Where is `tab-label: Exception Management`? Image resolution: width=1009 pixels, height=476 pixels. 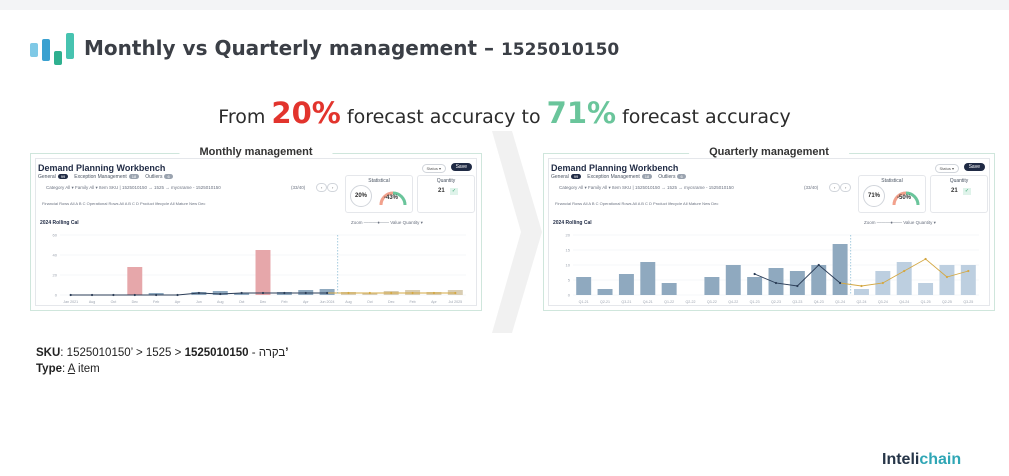
tab-label: Exception Management is located at coordinates (613, 177).